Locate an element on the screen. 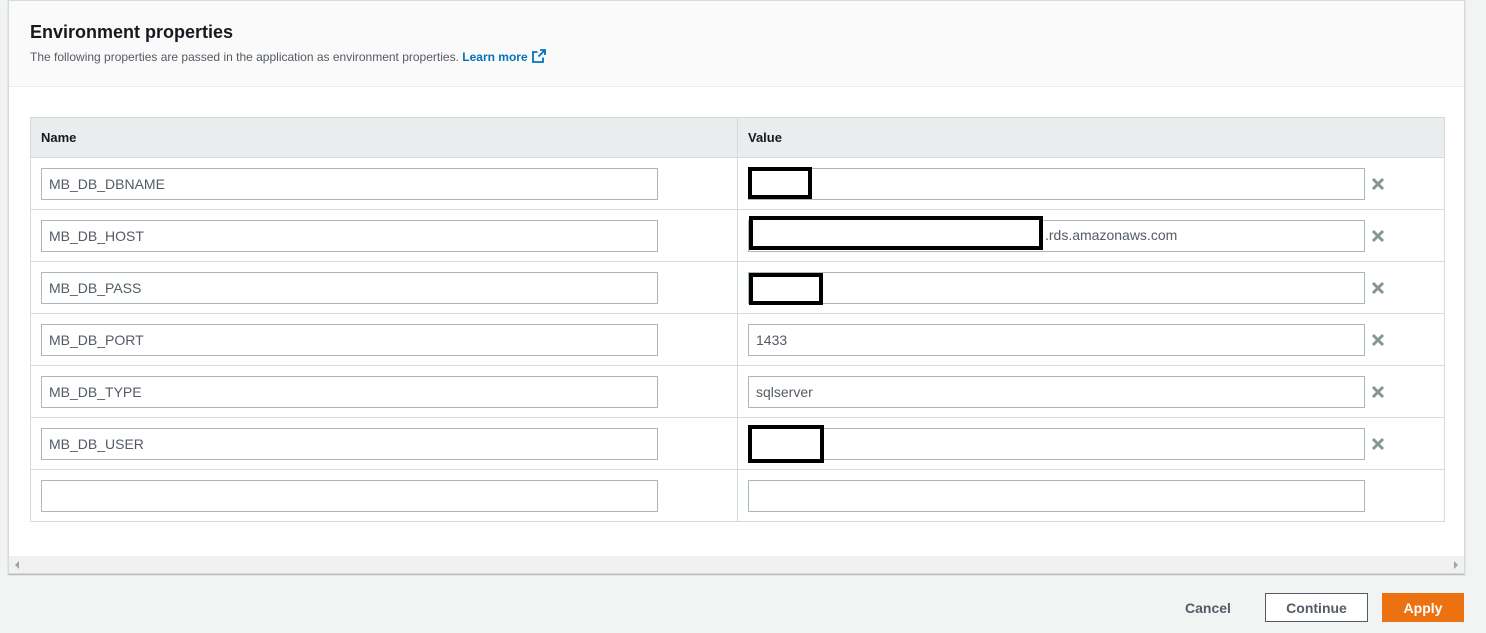 The height and width of the screenshot is (633, 1486). cancel-button: Cancel is located at coordinates (1208, 607).